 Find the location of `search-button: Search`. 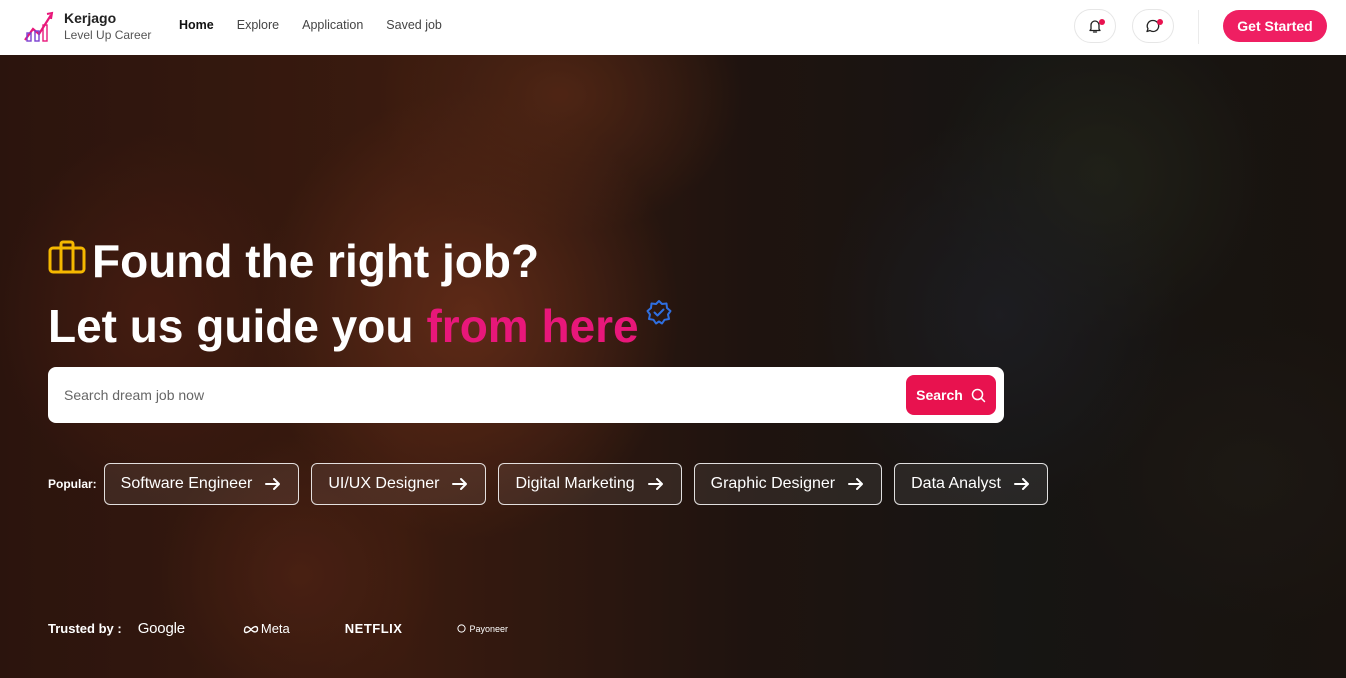

search-button: Search is located at coordinates (951, 395).